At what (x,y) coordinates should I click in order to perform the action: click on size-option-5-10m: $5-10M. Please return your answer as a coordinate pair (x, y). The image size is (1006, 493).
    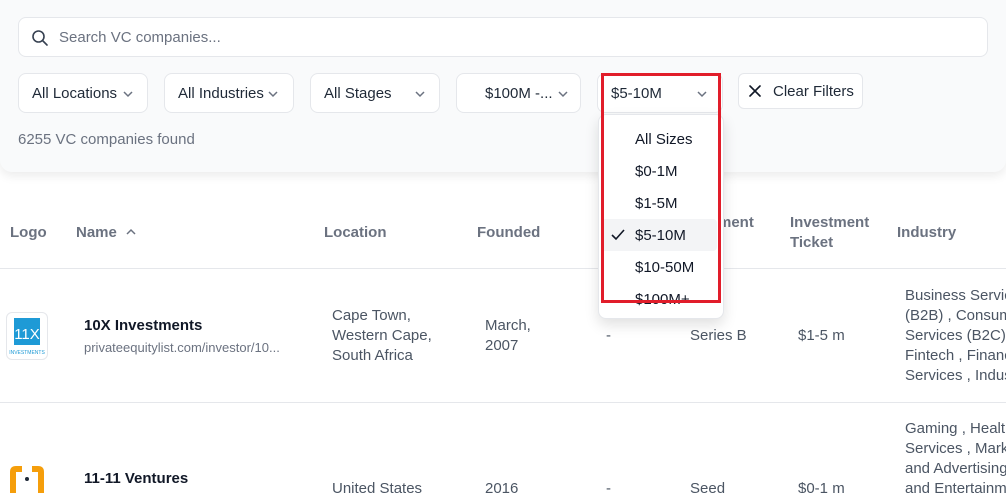
    Looking at the image, I should click on (659, 235).